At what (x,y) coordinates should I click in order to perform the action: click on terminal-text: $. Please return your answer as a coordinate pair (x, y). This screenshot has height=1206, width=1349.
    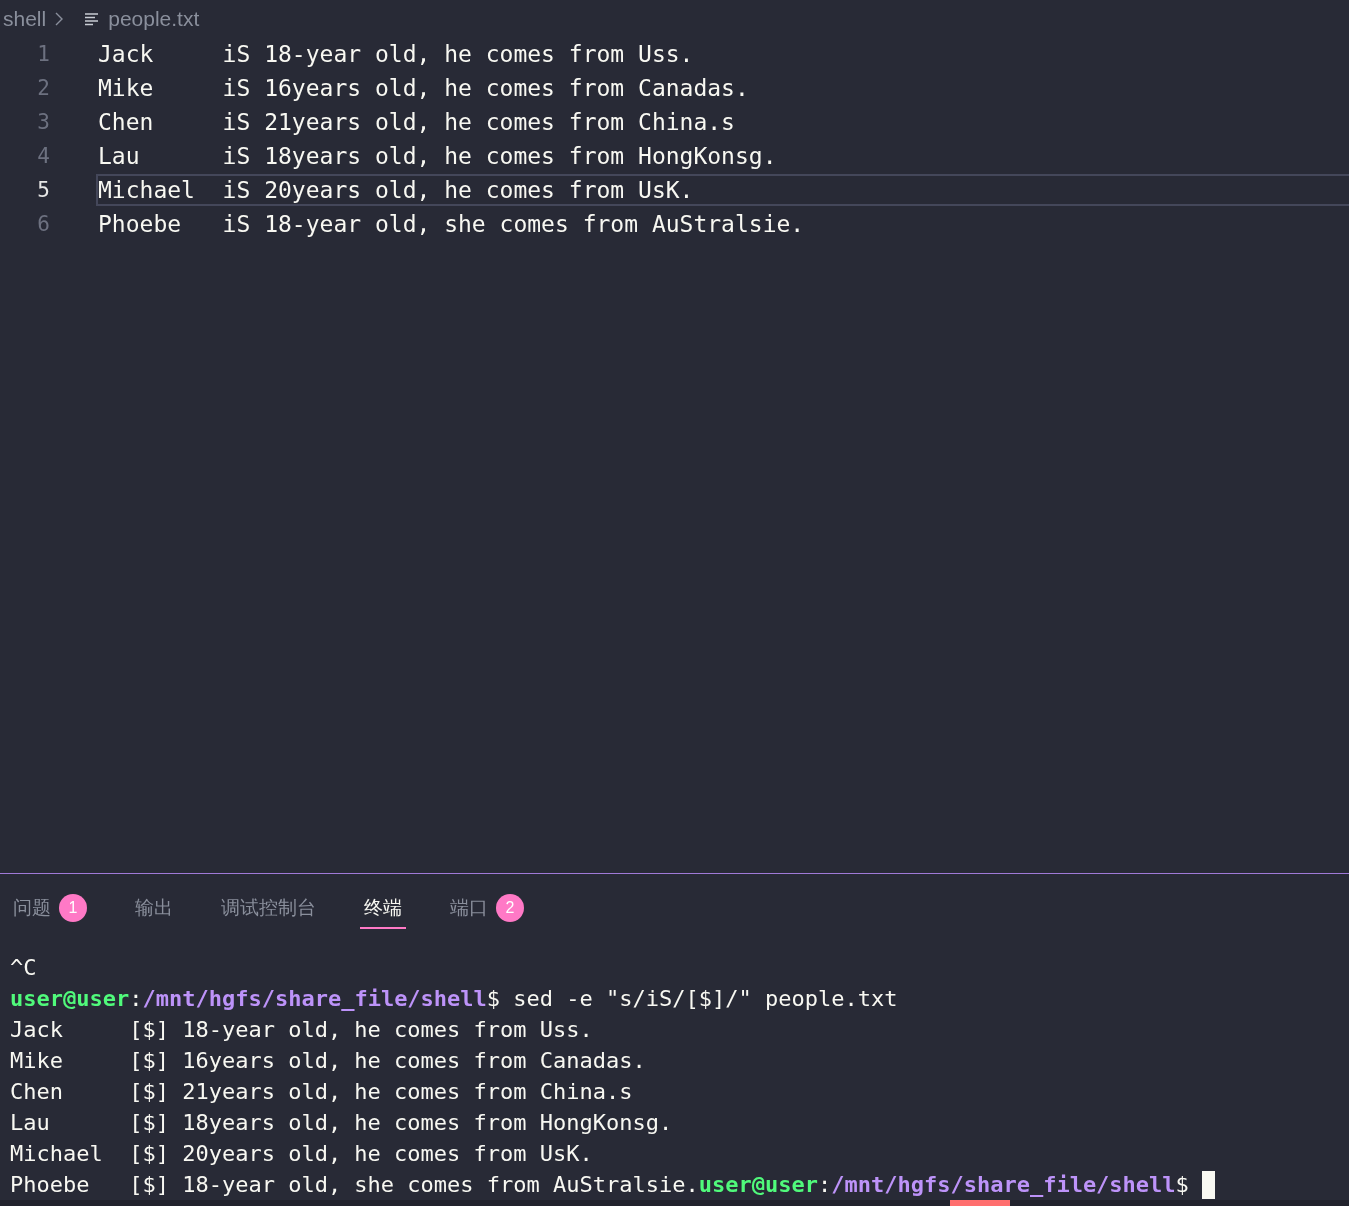
    Looking at the image, I should click on (1182, 1184).